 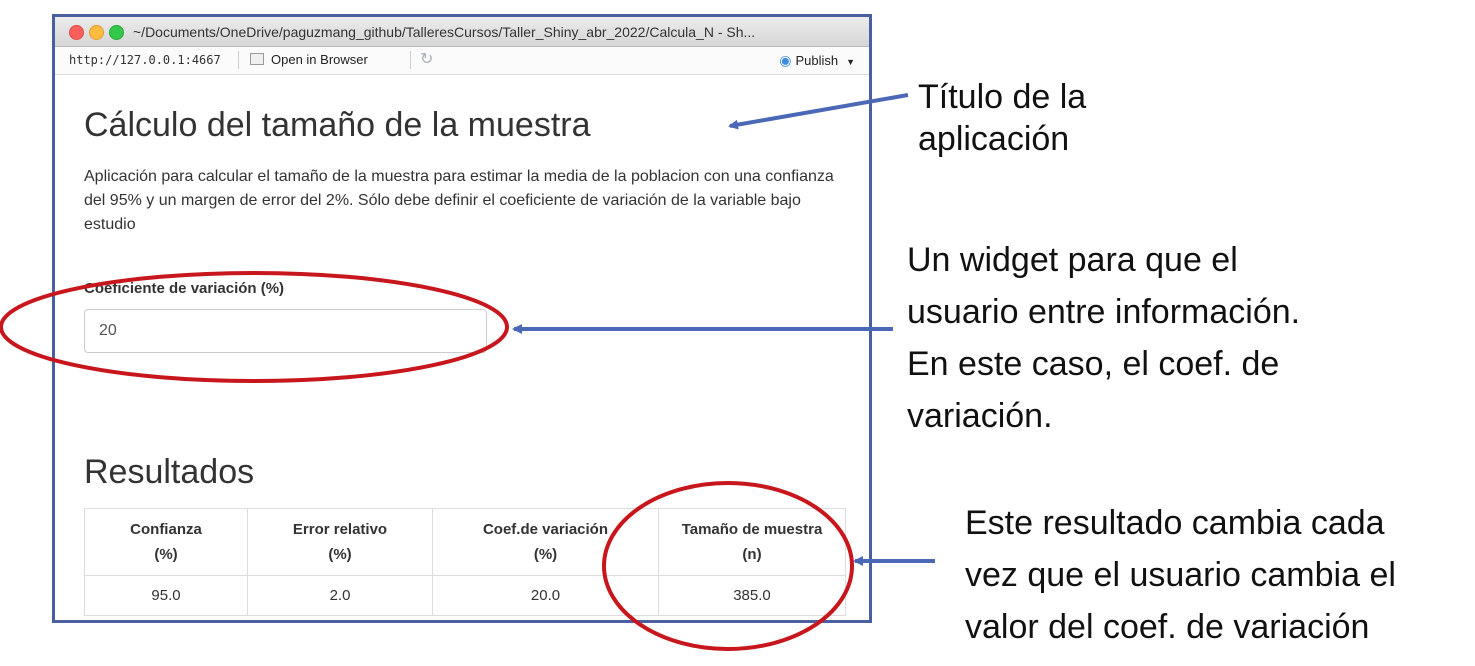 I want to click on ellipse-result, so click(x=728, y=566).